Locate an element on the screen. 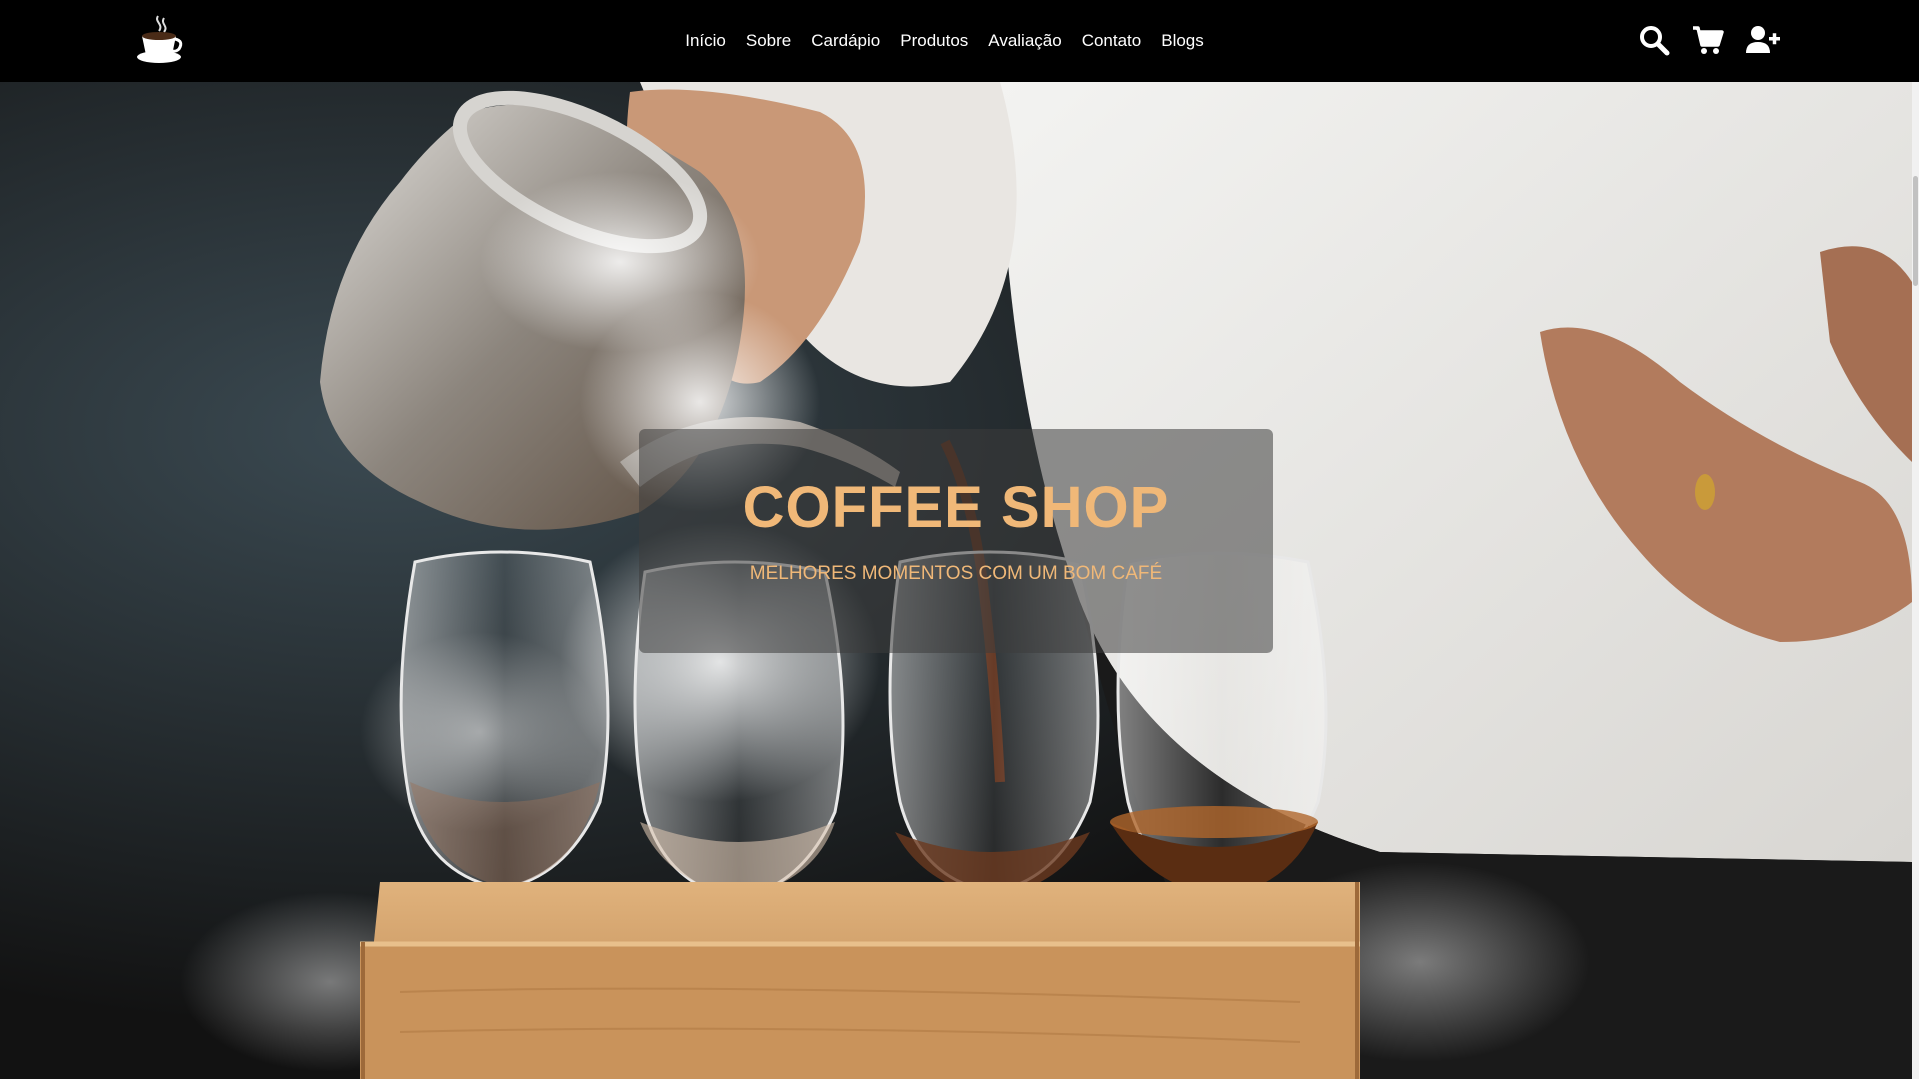 The height and width of the screenshot is (1079, 1919). nav-link-blogs: Blogs is located at coordinates (1182, 41).